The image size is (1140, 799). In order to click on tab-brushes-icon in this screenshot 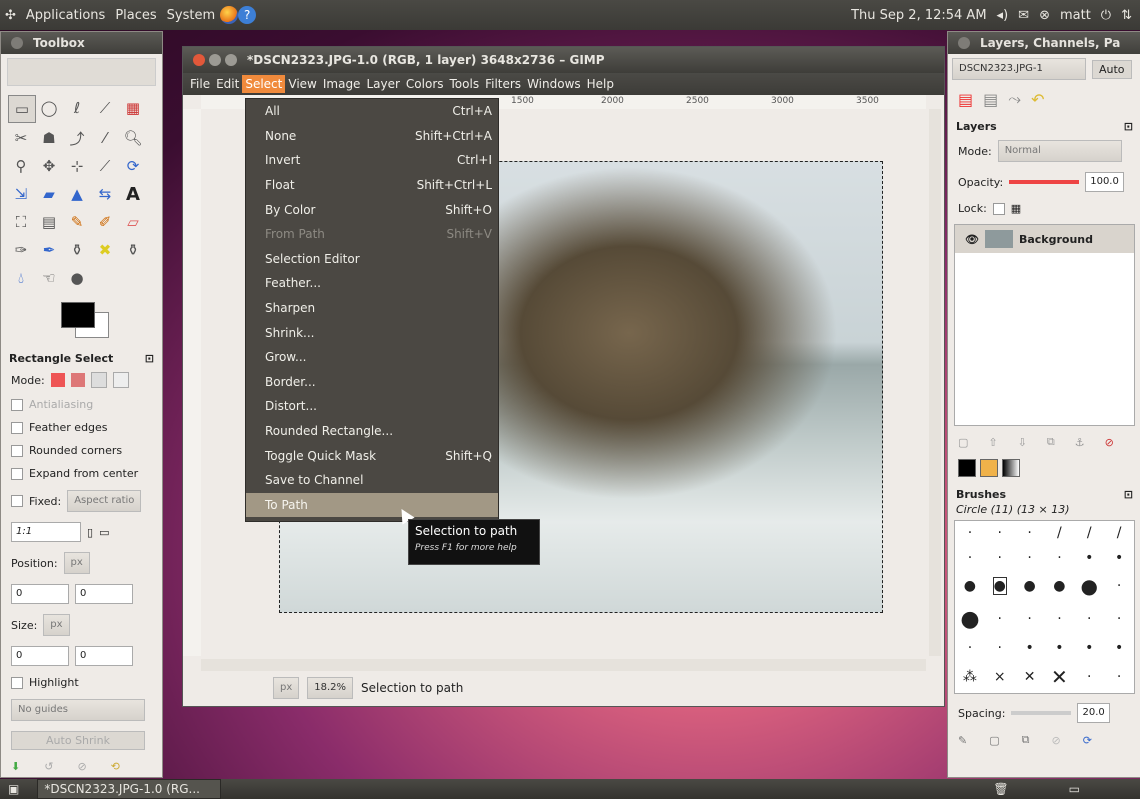, I will do `click(967, 468)`.